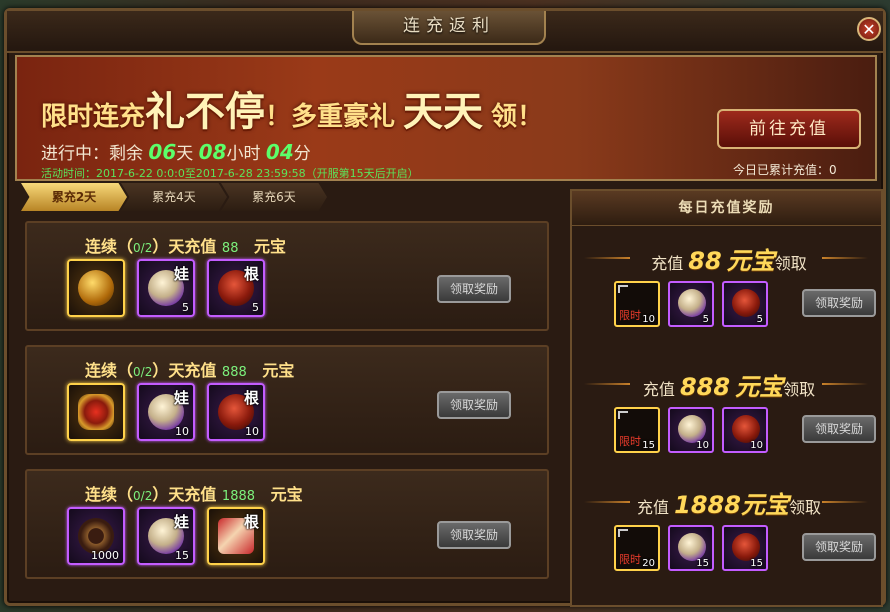 The width and height of the screenshot is (890, 612). What do you see at coordinates (74, 197) in the screenshot?
I see `tab-cumulative-2-days: 累充2天` at bounding box center [74, 197].